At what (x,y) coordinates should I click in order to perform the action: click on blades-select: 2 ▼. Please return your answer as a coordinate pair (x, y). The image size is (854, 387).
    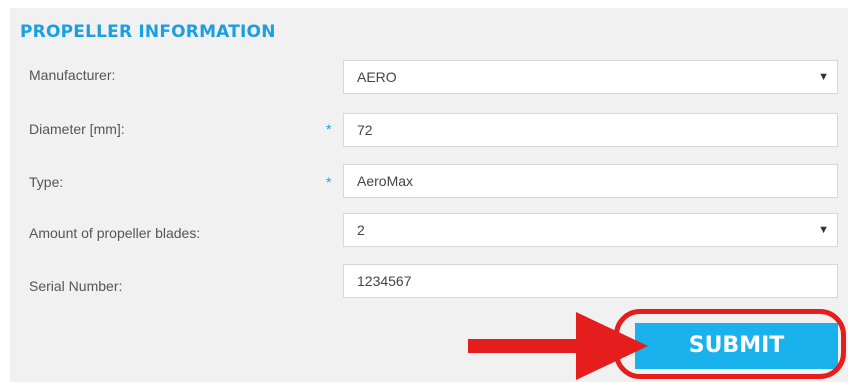
    Looking at the image, I should click on (590, 230).